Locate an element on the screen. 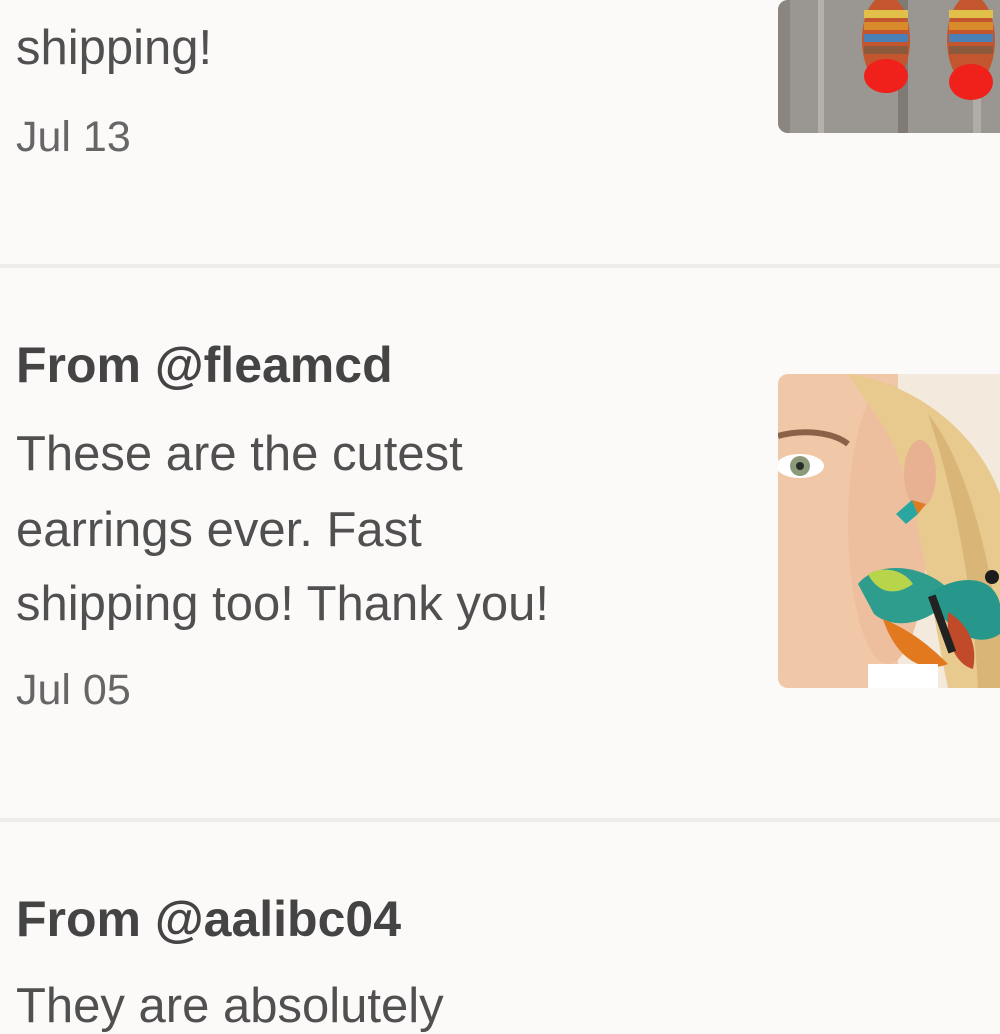  review-body-line: earrings ever. Fast is located at coordinates (219, 530).